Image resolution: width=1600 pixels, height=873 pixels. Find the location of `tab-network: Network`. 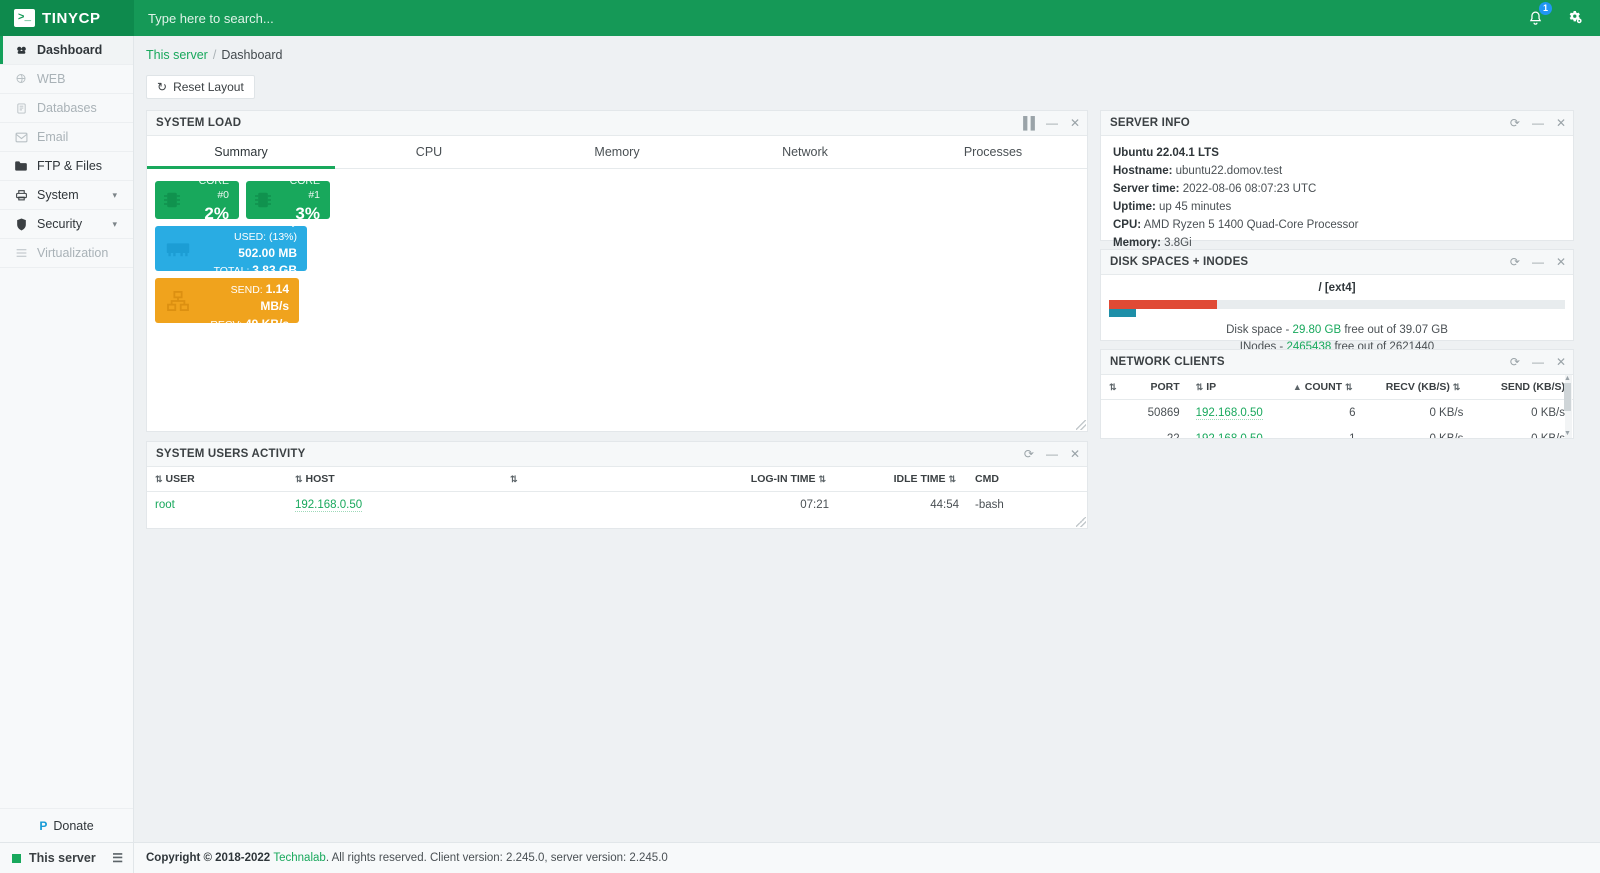

tab-network: Network is located at coordinates (805, 152).